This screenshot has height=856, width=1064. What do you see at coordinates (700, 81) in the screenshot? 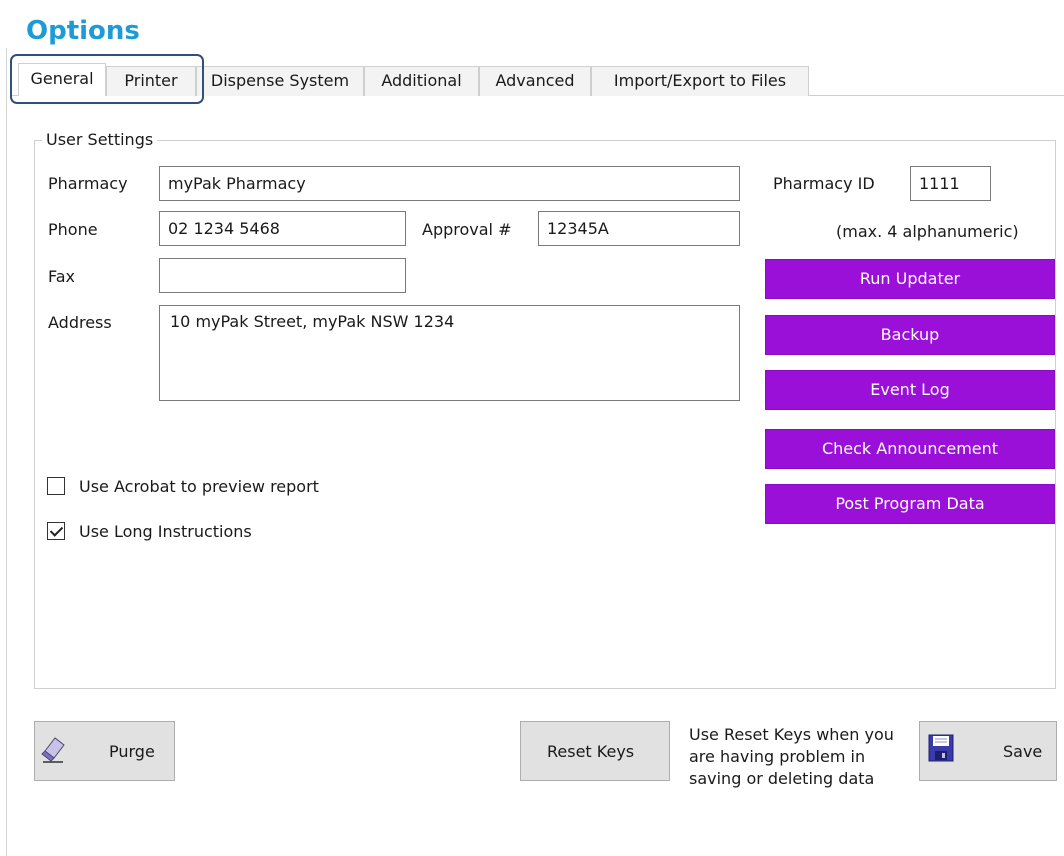
I see `tab-import-export: Import/Export to Files` at bounding box center [700, 81].